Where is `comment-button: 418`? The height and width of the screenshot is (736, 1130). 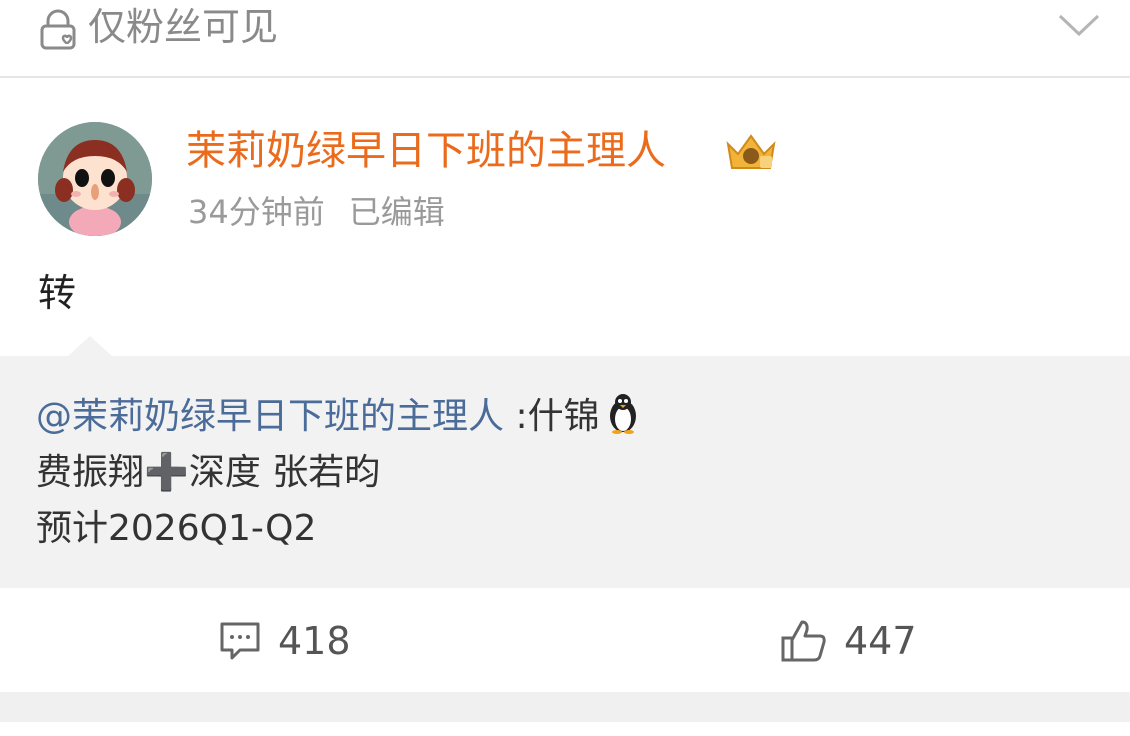 comment-button: 418 is located at coordinates (284, 641).